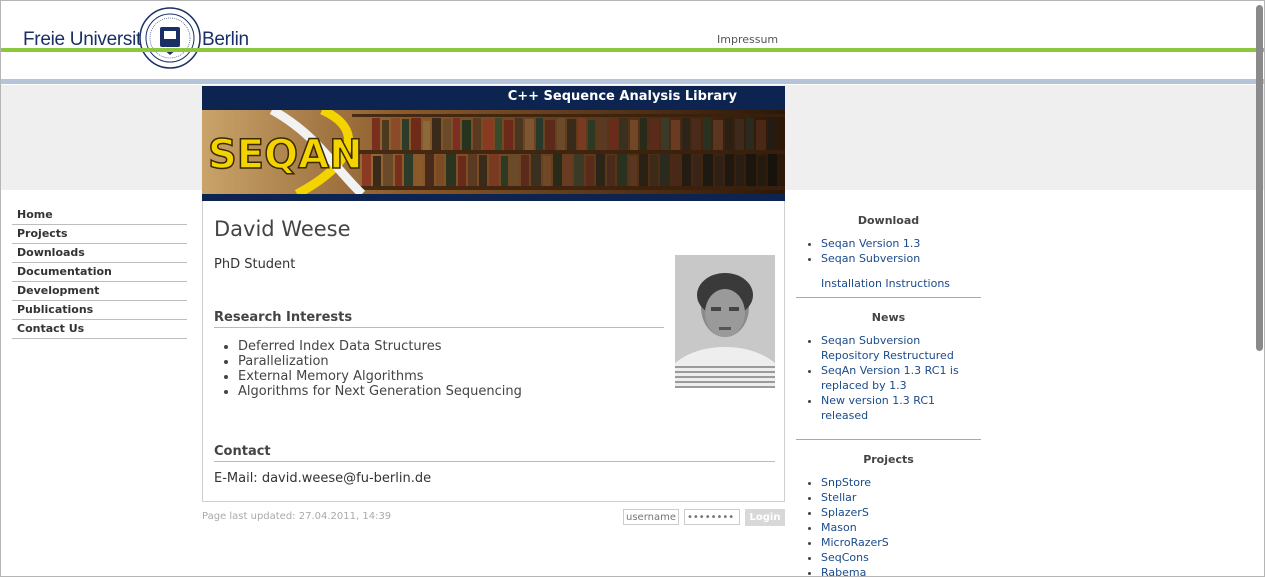  I want to click on nav-item-home: Home, so click(99, 215).